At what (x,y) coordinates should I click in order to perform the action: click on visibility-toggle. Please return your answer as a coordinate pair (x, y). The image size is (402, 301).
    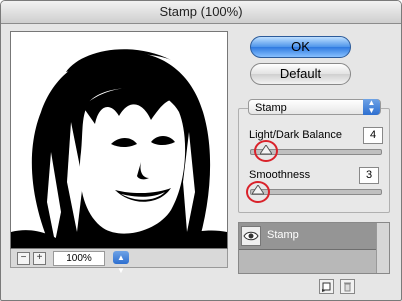
    Looking at the image, I should click on (251, 236).